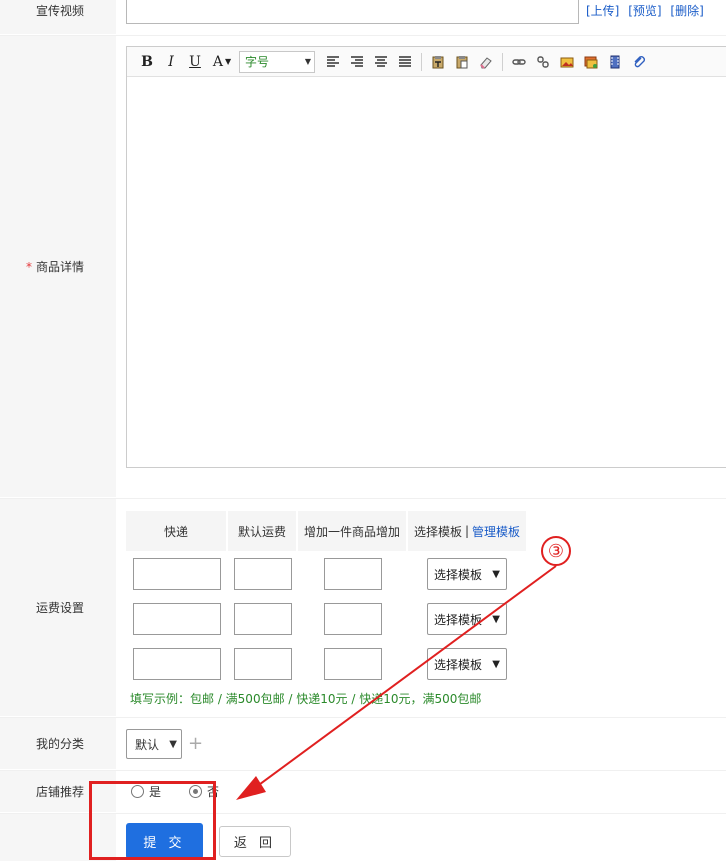 The height and width of the screenshot is (862, 726). What do you see at coordinates (255, 841) in the screenshot?
I see `back-button: 返 回` at bounding box center [255, 841].